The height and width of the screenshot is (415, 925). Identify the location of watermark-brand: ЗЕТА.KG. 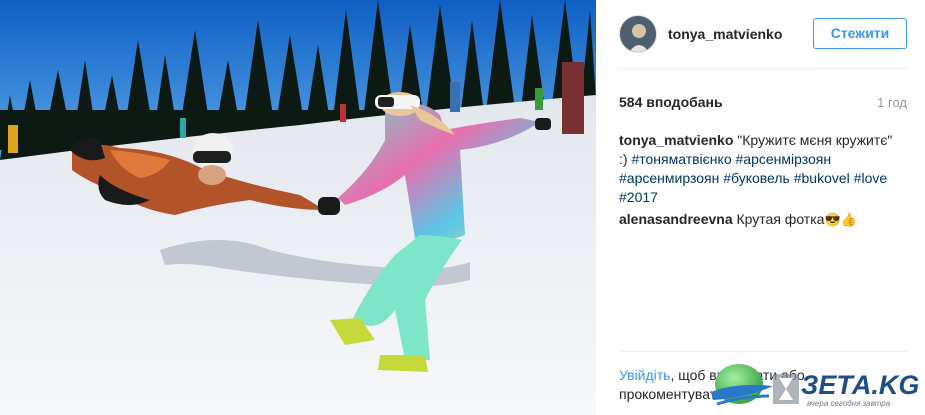
(860, 385).